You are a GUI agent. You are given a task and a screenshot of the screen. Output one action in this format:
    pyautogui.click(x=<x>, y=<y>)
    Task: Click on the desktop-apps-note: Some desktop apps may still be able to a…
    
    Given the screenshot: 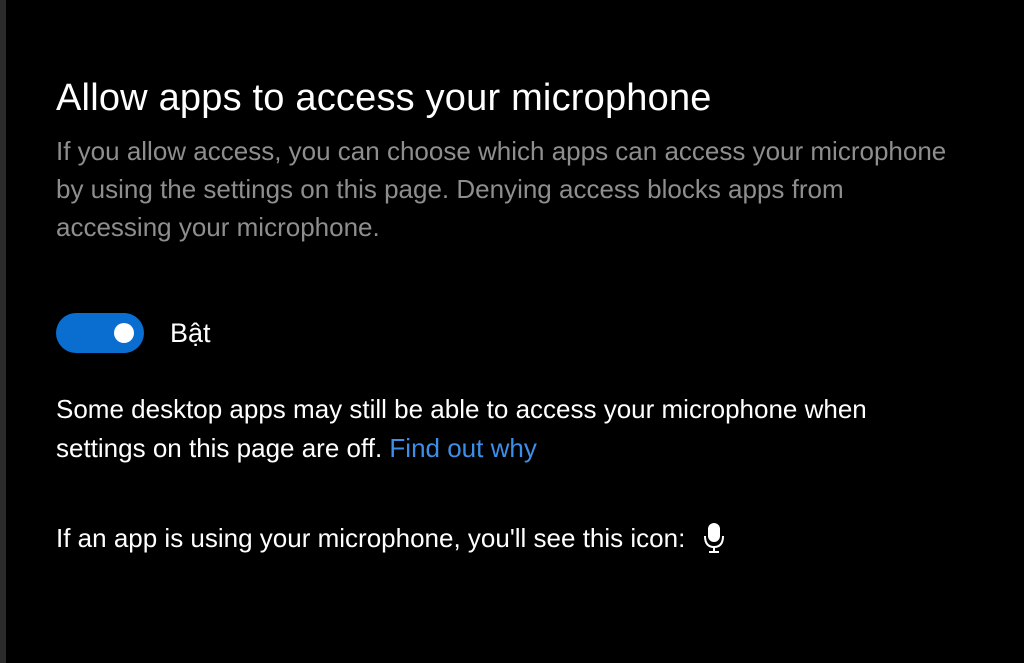 What is the action you would take?
    pyautogui.click(x=506, y=429)
    